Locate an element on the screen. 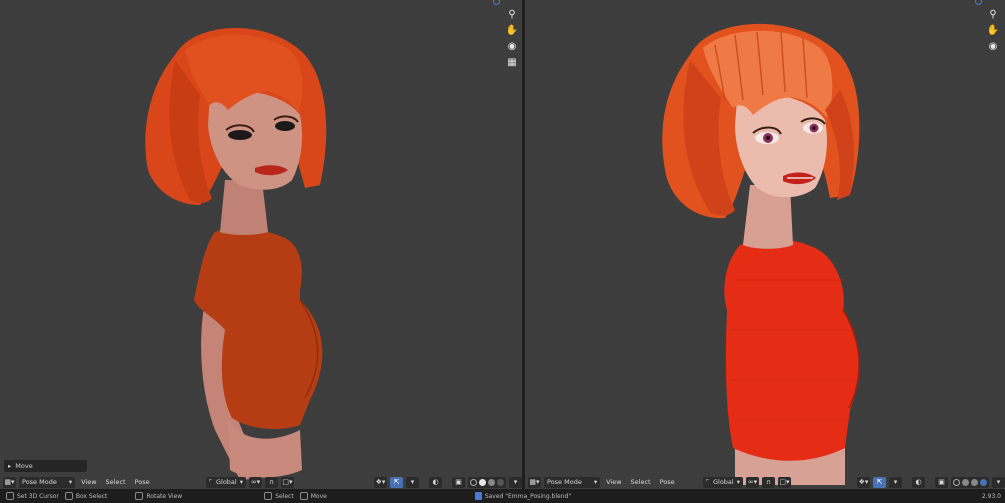 This screenshot has height=503, width=1005. operator-label: Move is located at coordinates (24, 466).